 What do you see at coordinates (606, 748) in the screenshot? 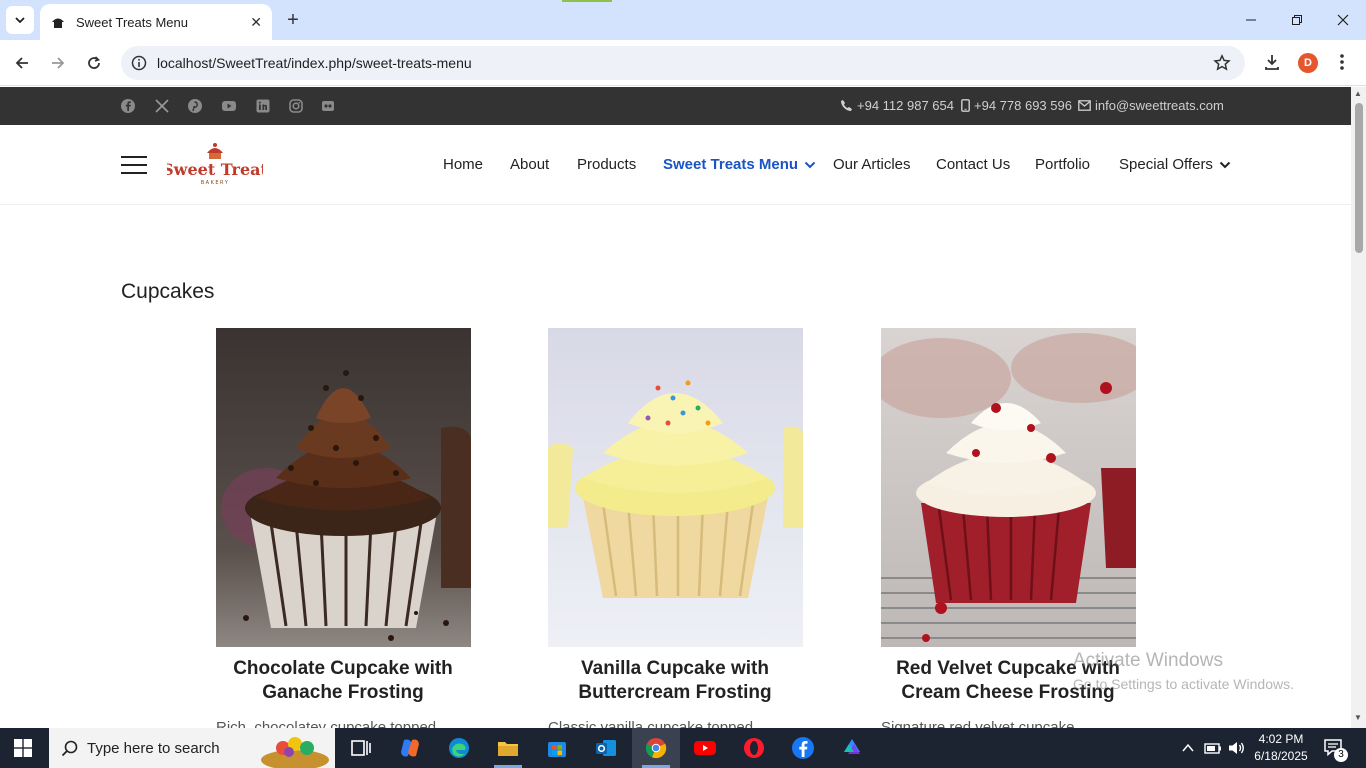
I see `outlook-icon` at bounding box center [606, 748].